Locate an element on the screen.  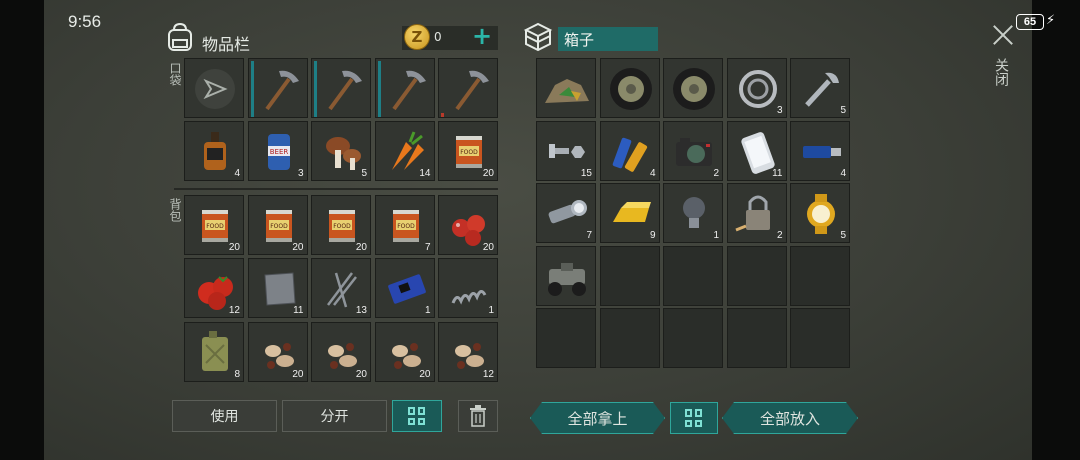
inventory-slot: 13 is located at coordinates (341, 288).